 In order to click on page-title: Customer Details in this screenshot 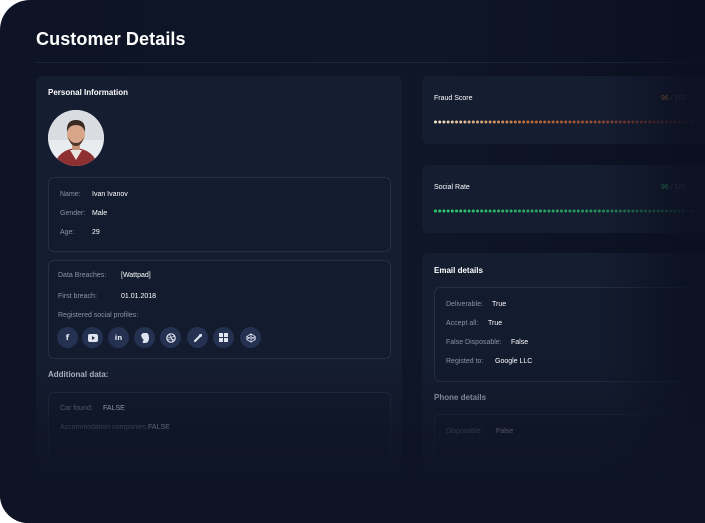, I will do `click(111, 39)`.